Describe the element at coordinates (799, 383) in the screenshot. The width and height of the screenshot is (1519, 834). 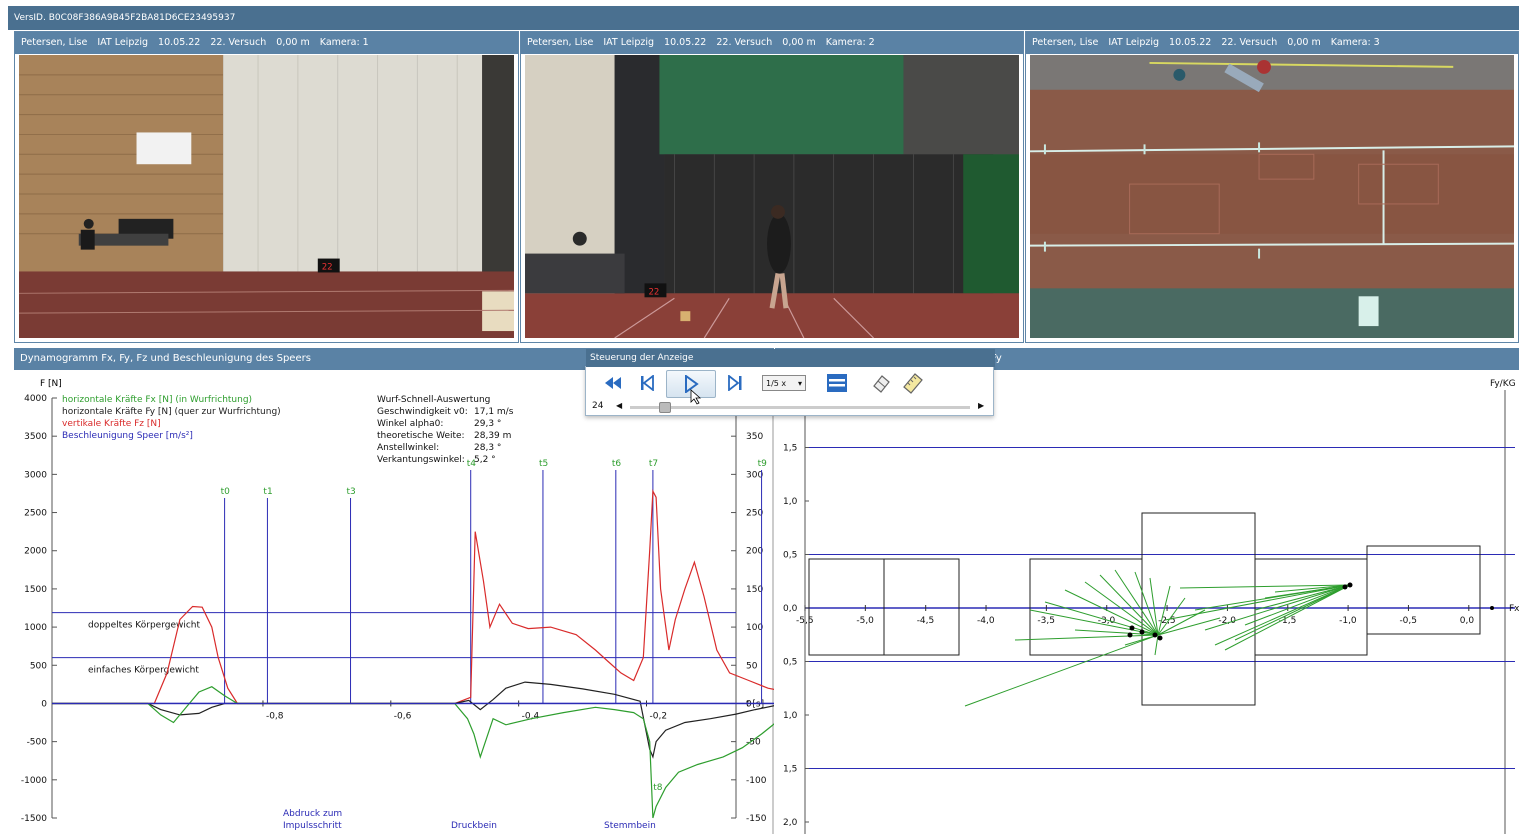
I see `chevron-down-icon: ▾` at that location.